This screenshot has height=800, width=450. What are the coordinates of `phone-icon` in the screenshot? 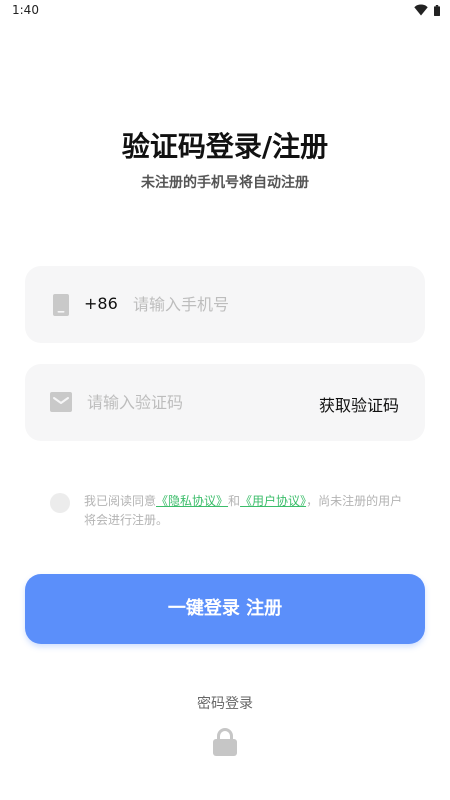 It's located at (61, 305).